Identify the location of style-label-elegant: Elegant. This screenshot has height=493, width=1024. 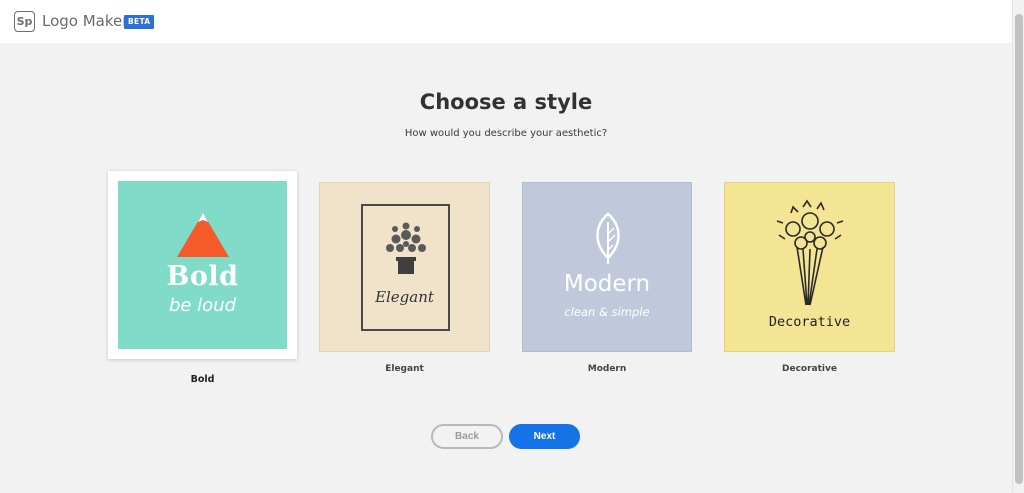
(404, 369).